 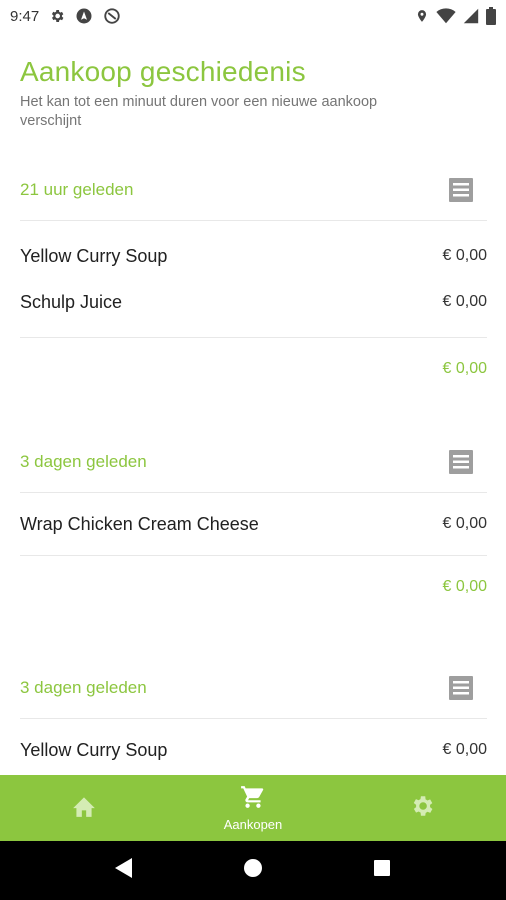 I want to click on nav-item-settings, so click(x=421, y=808).